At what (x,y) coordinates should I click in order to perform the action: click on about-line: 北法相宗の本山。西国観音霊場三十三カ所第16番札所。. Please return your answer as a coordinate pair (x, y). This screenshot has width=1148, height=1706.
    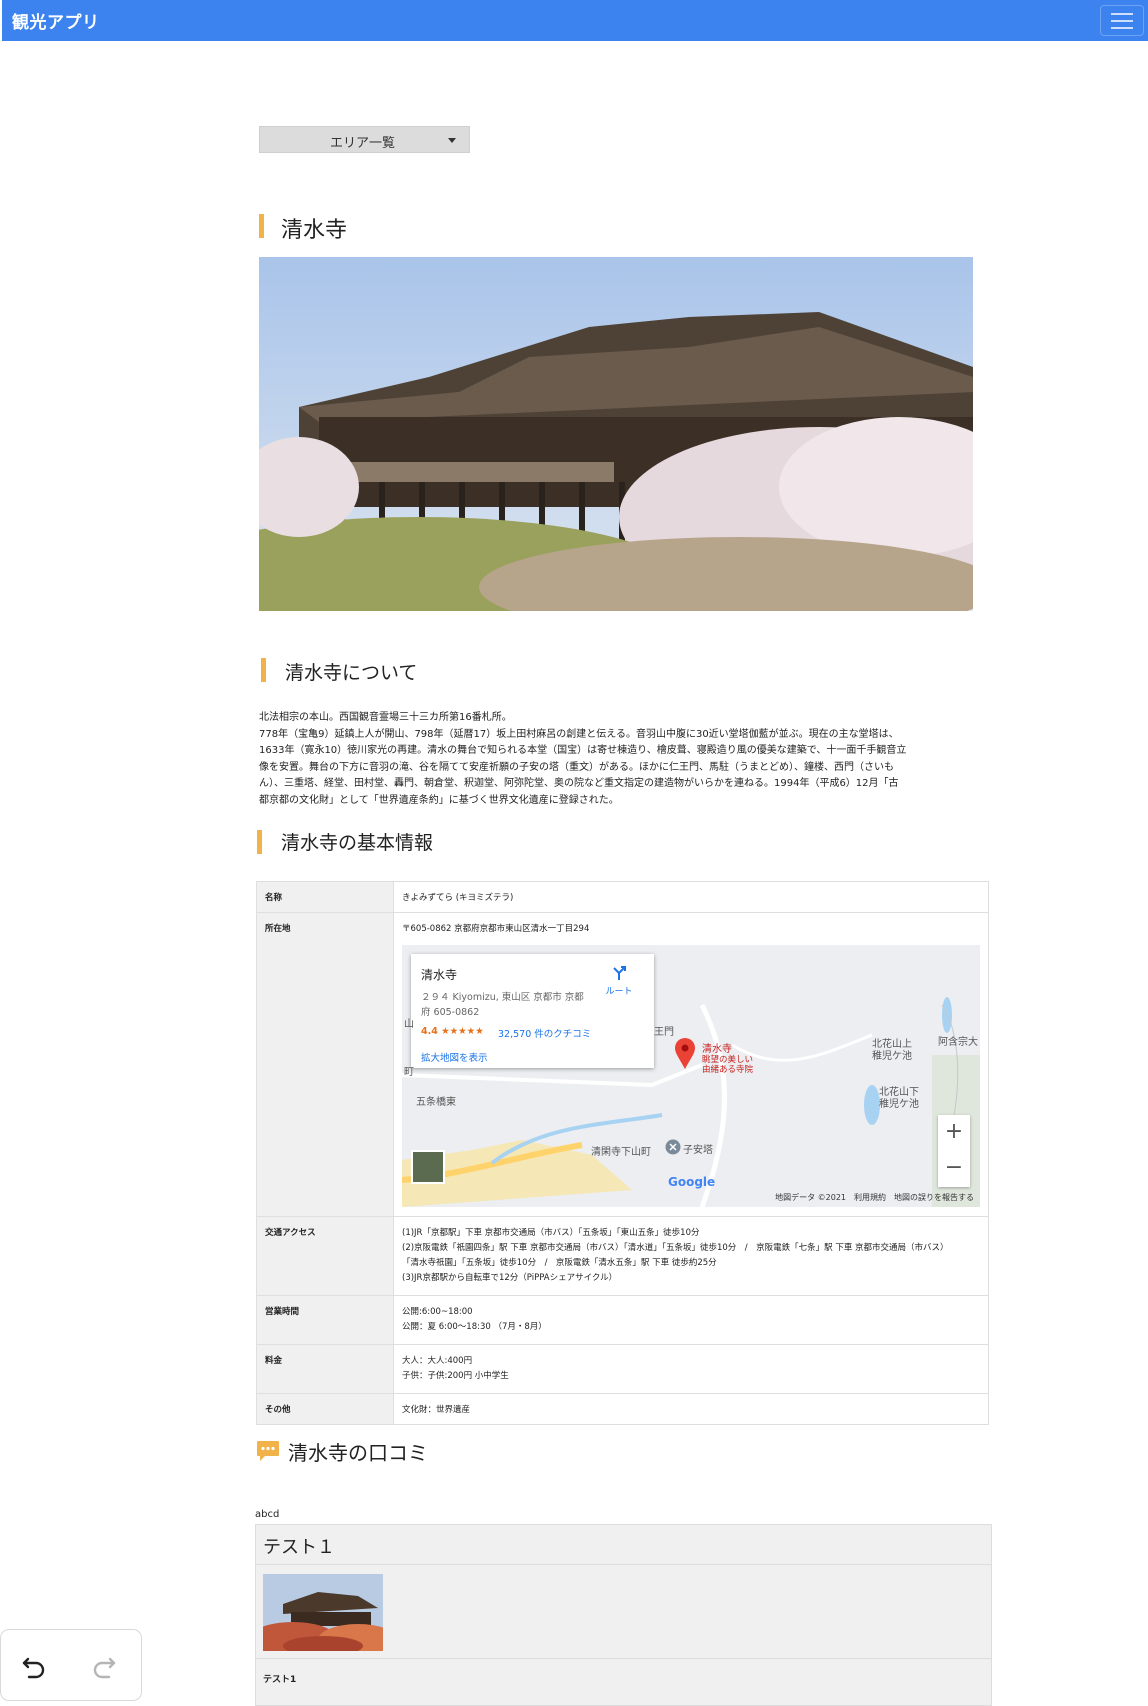
    Looking at the image, I should click on (385, 717).